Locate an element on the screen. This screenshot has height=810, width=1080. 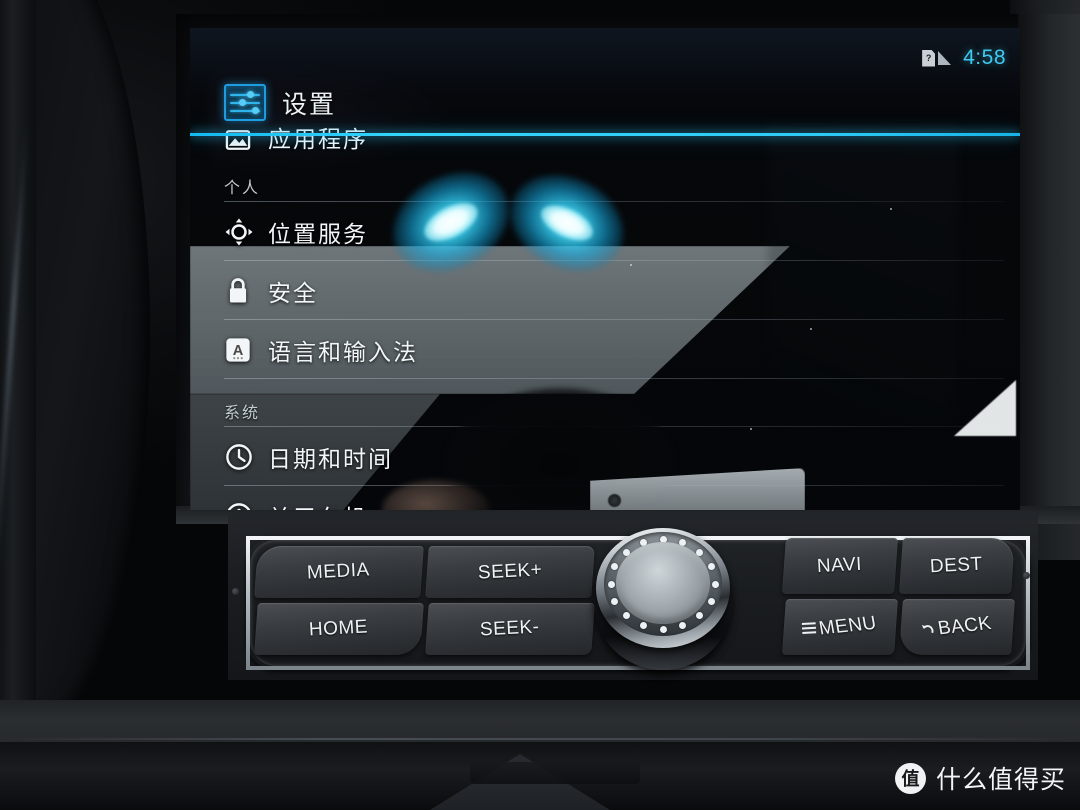
watermark-badge: 值 is located at coordinates (910, 778).